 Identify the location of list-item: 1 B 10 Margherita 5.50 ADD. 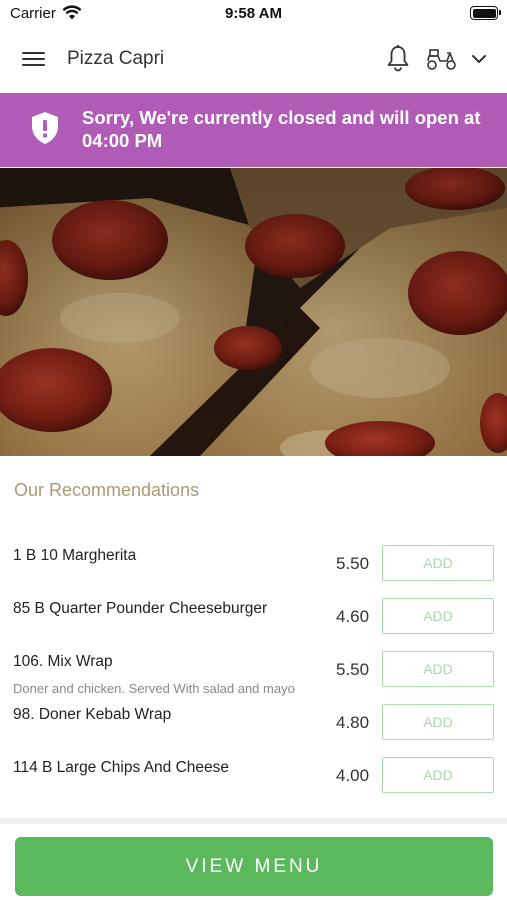
(253, 561).